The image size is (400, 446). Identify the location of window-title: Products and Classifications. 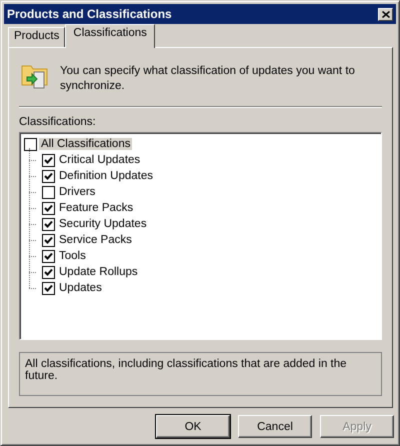
(89, 14).